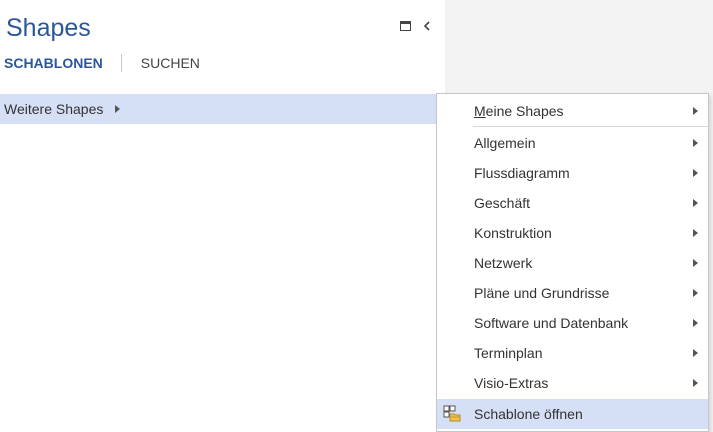 This screenshot has height=432, width=713. What do you see at coordinates (427, 26) in the screenshot?
I see `chevron-left-icon` at bounding box center [427, 26].